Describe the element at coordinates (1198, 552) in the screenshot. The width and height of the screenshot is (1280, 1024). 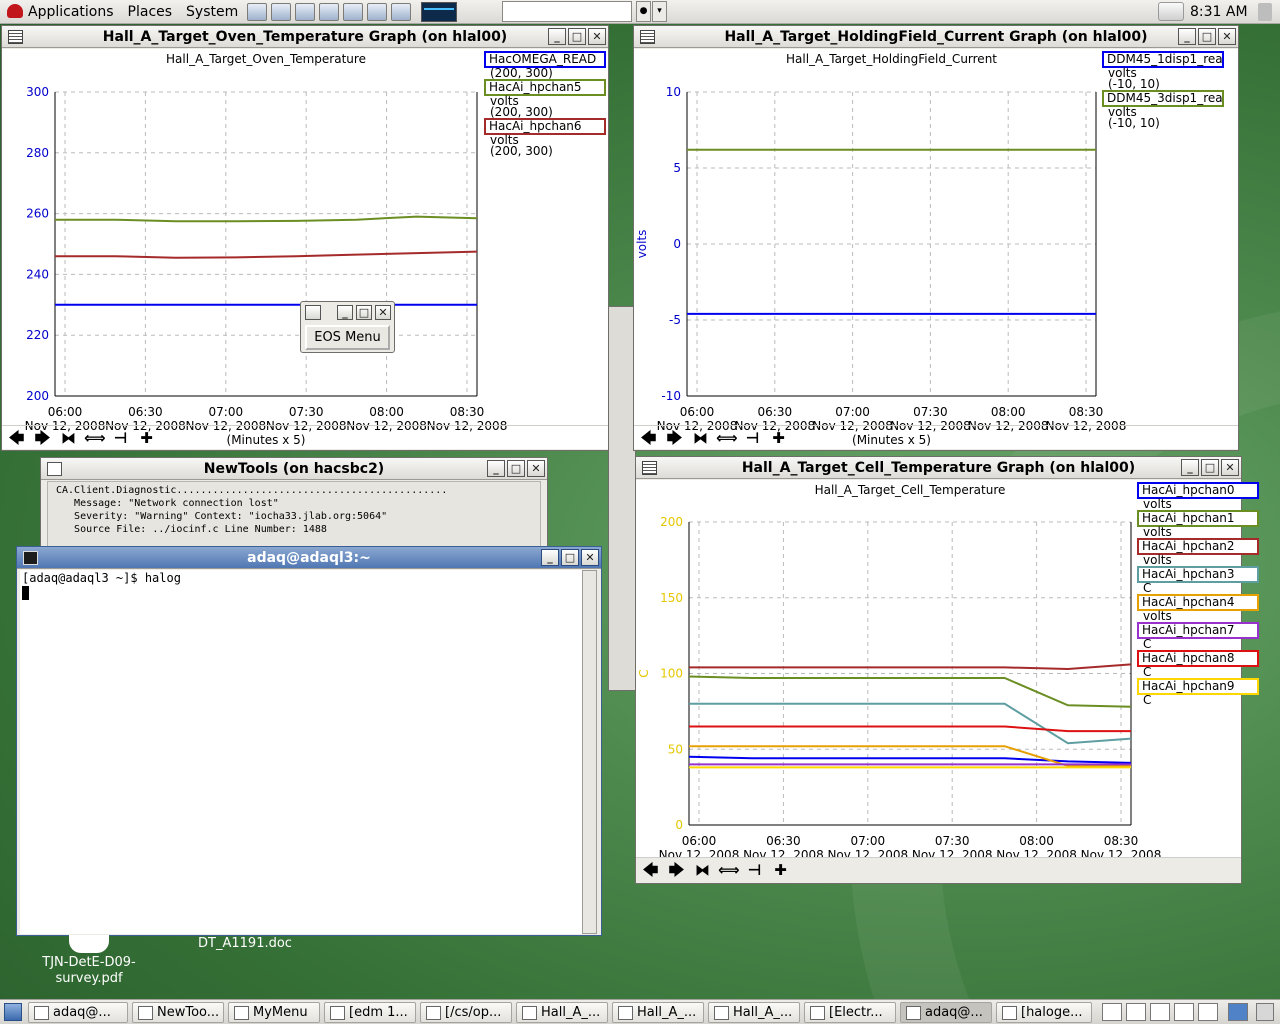
I see `legend-entry: HacAi_hpchan2 volts` at that location.